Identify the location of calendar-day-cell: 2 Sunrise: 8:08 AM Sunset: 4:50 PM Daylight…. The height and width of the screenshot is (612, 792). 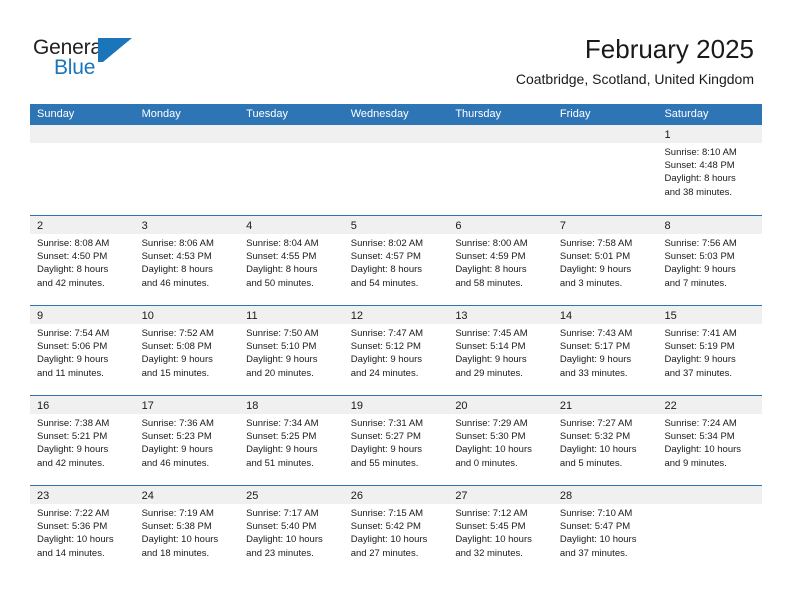
(82, 260).